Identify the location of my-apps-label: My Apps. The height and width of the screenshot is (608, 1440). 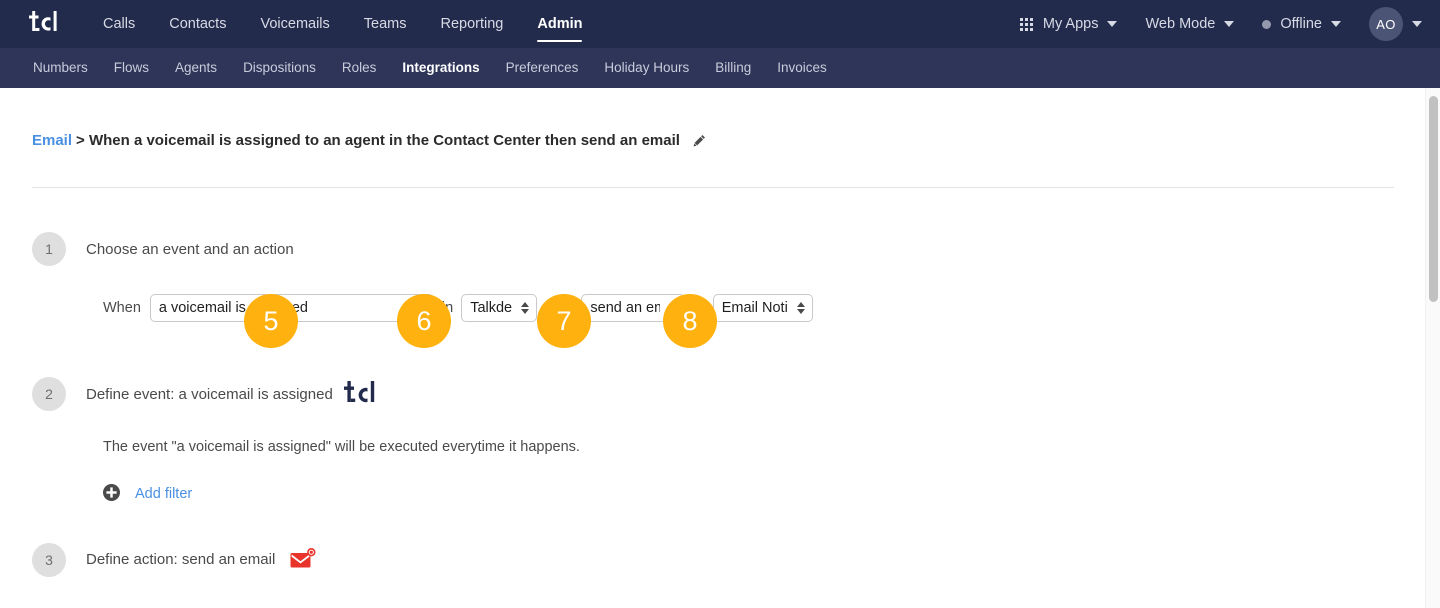
(1070, 24).